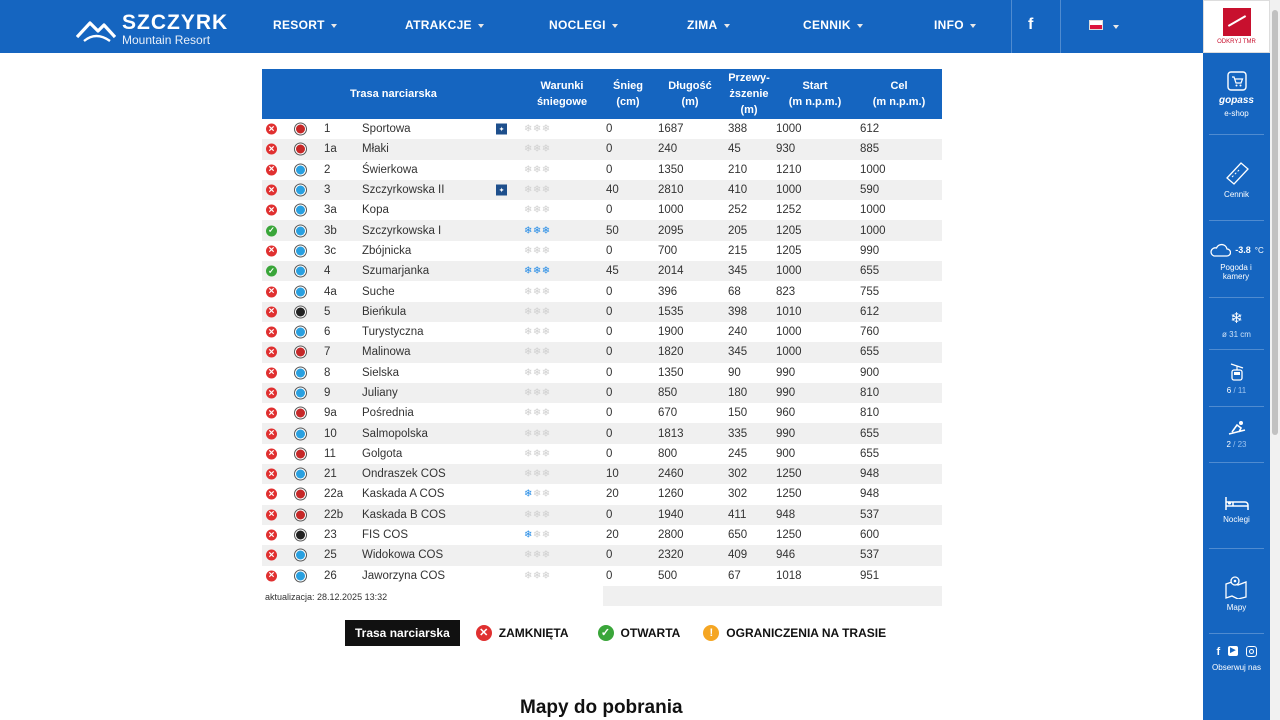 This screenshot has width=1280, height=720. What do you see at coordinates (1243, 250) in the screenshot?
I see `temperature-value: -3.8` at bounding box center [1243, 250].